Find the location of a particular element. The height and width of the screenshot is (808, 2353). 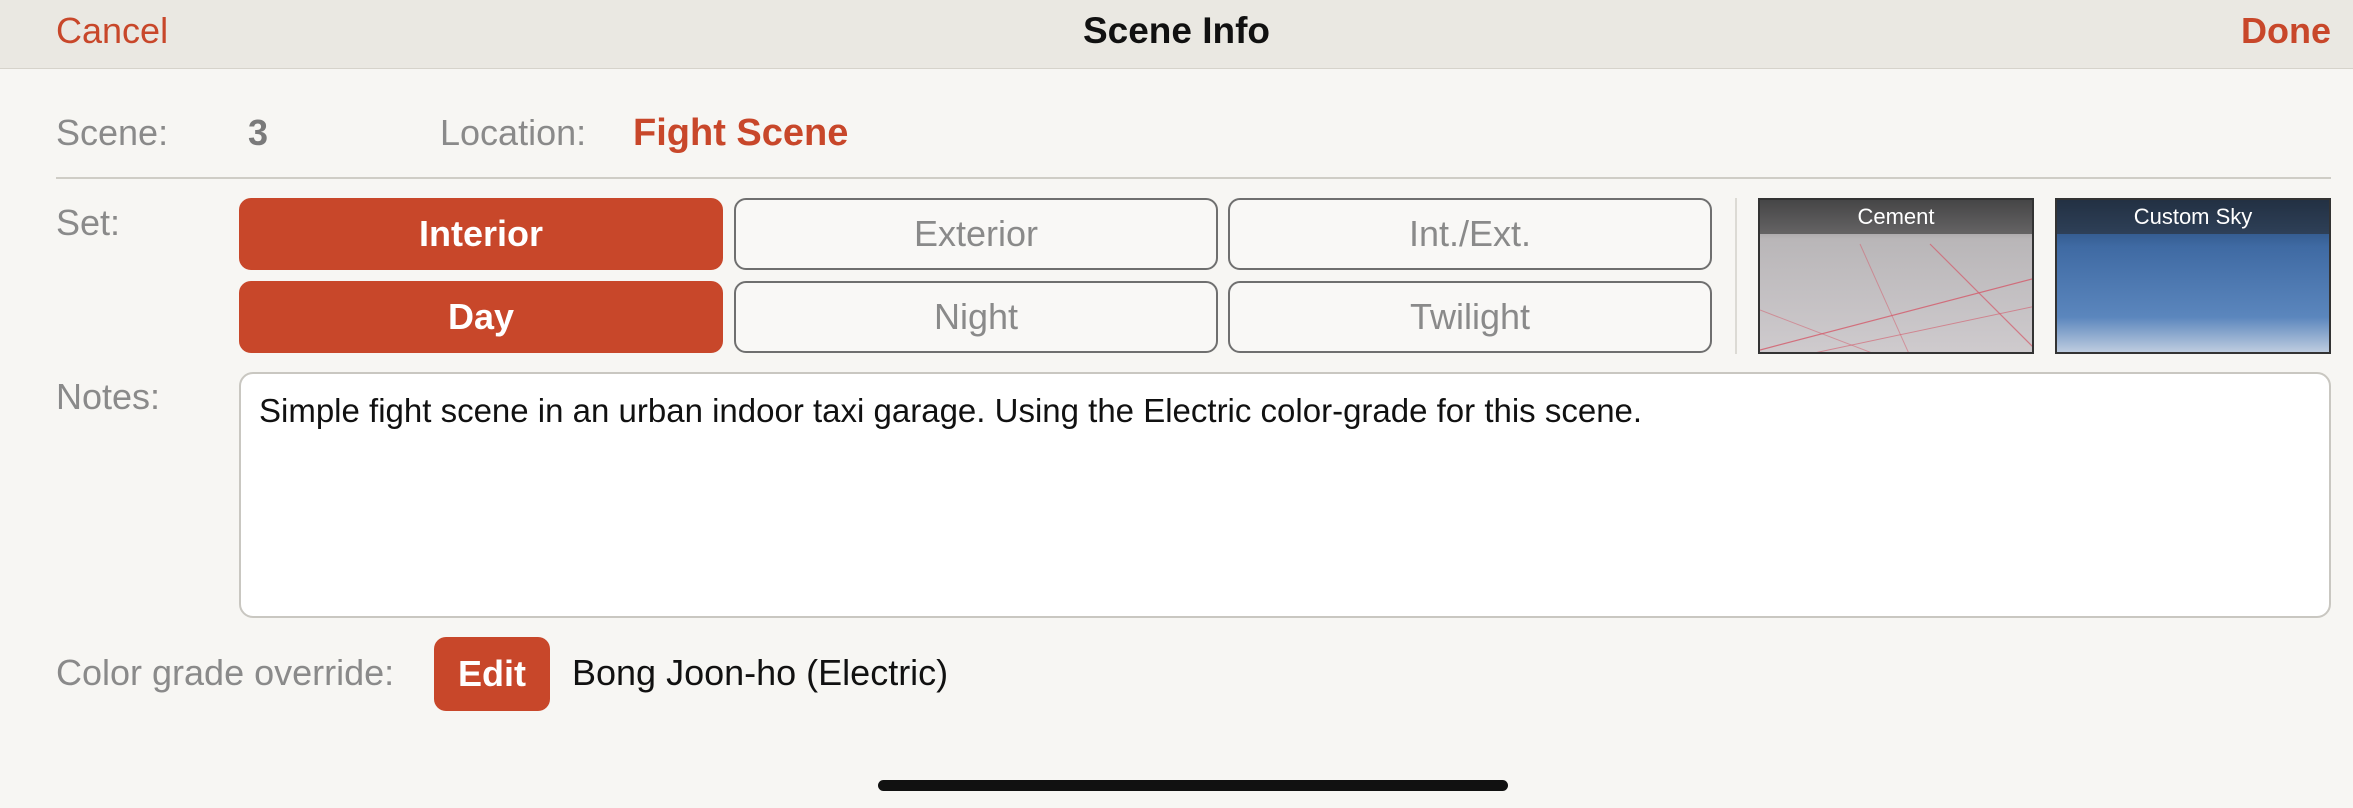

segment-interior: Interior is located at coordinates (481, 234).